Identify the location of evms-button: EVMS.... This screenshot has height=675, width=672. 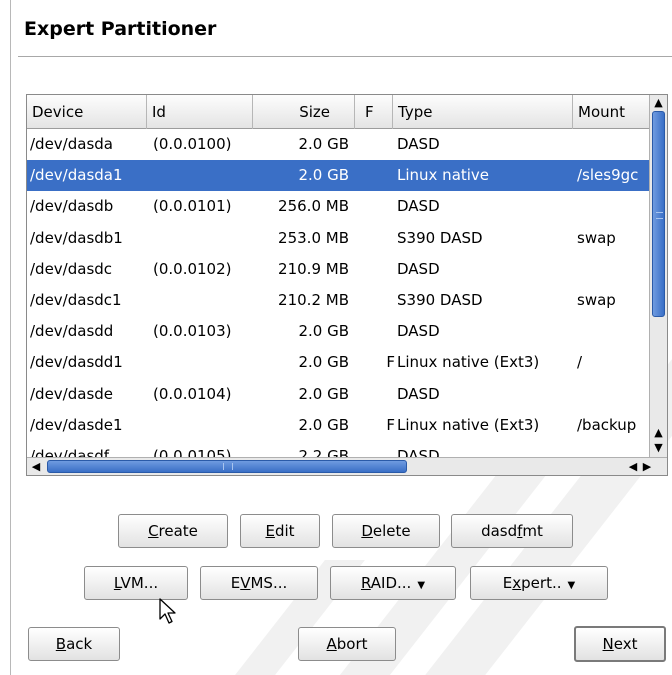
(259, 583).